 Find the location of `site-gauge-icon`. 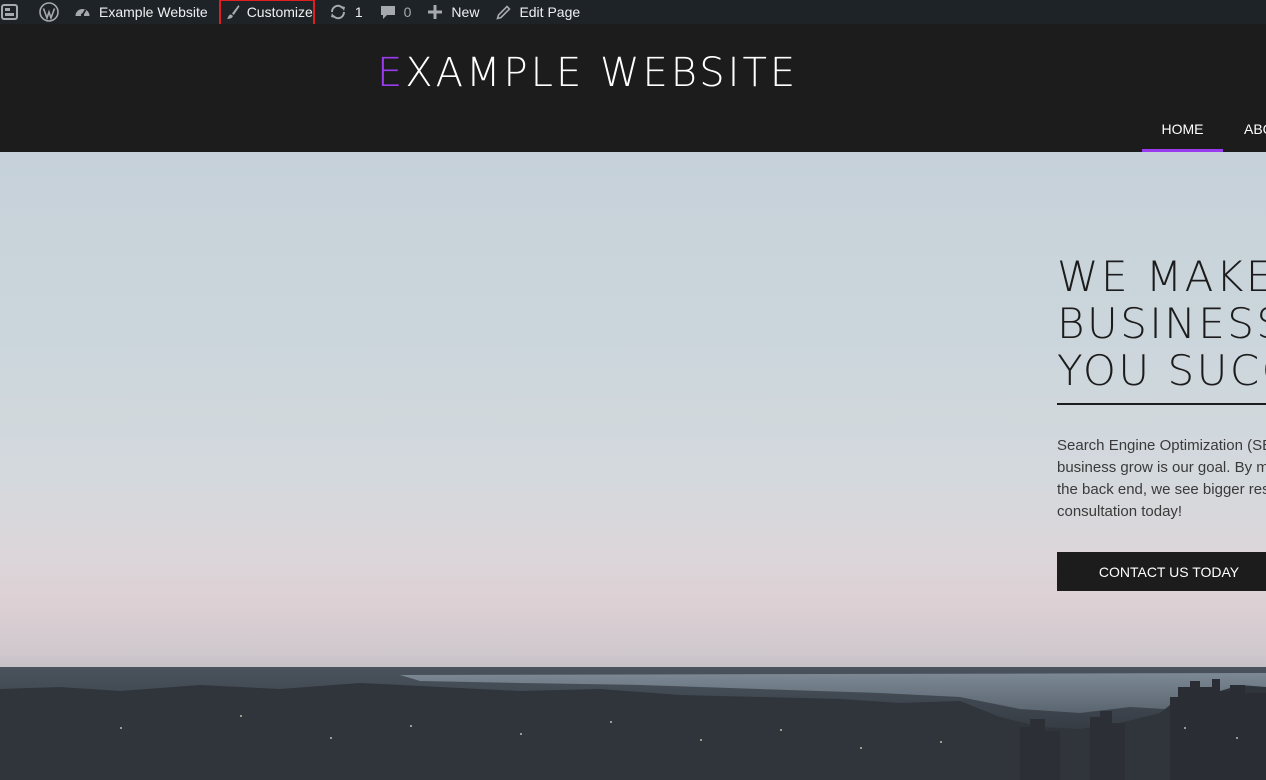

site-gauge-icon is located at coordinates (82, 12).